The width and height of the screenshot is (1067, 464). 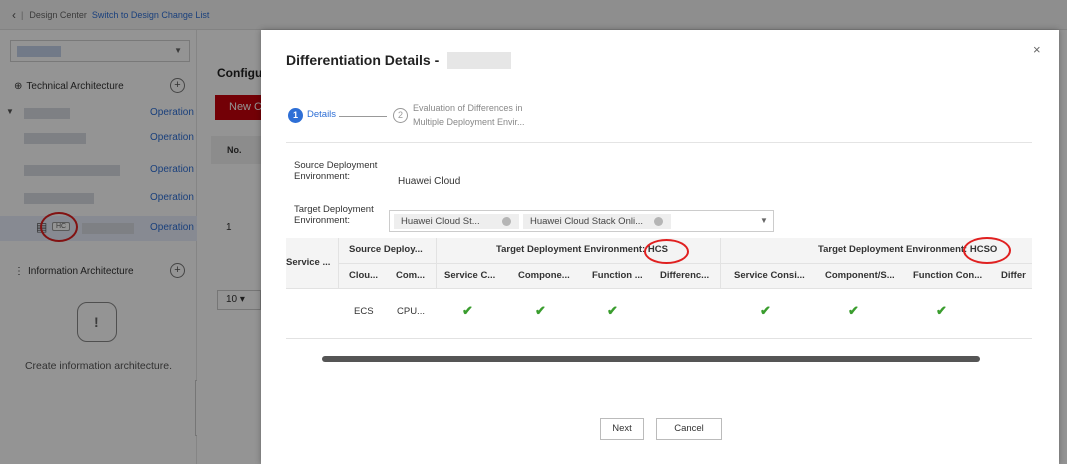 What do you see at coordinates (689, 429) in the screenshot?
I see `cancel-button: Cancel` at bounding box center [689, 429].